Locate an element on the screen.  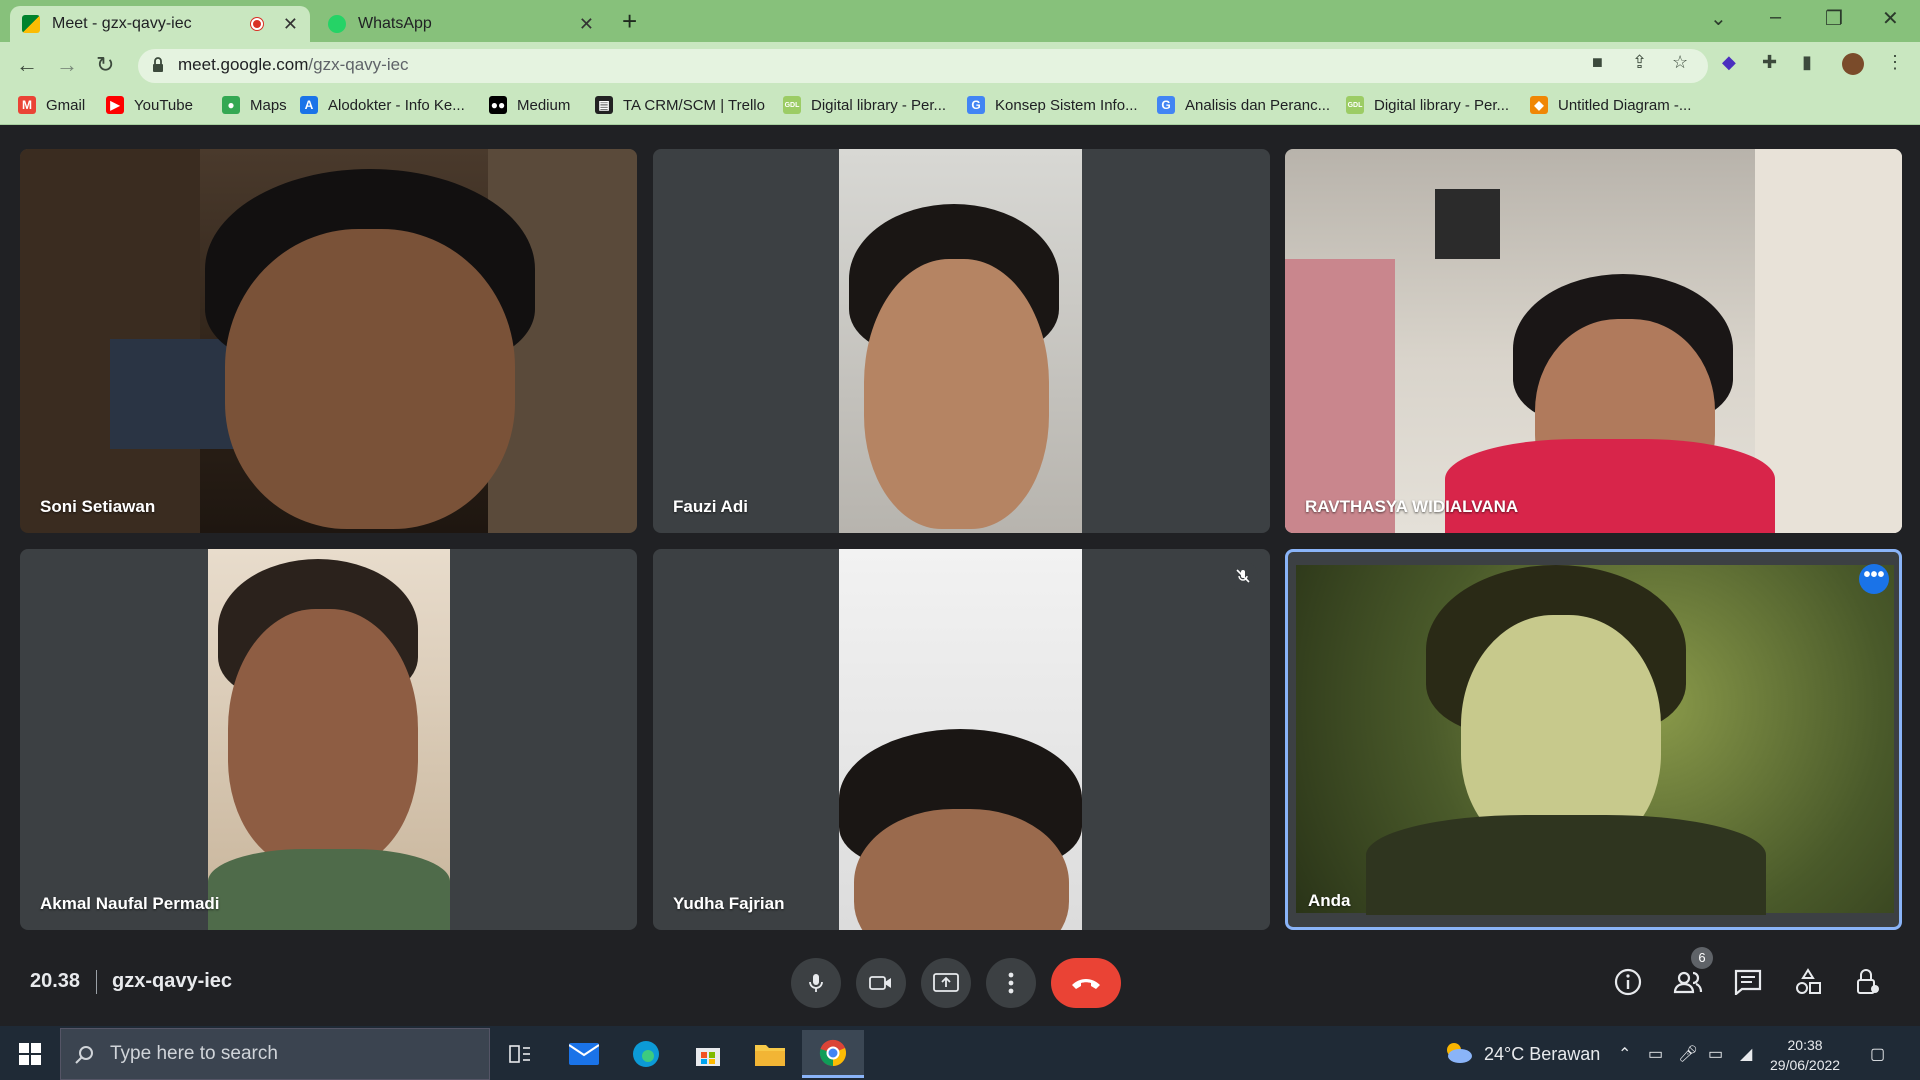
search-placeholder: Type here to search is located at coordinates (194, 1053).